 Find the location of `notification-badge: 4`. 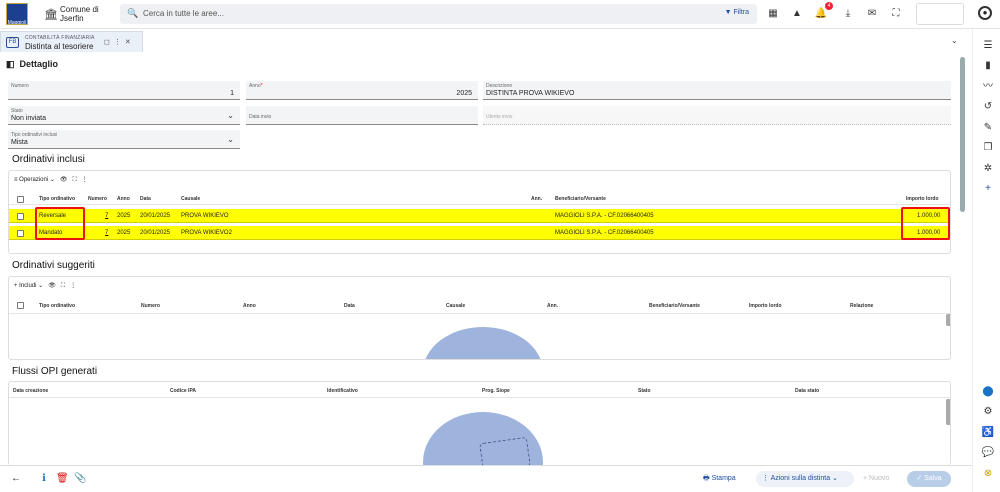

notification-badge: 4 is located at coordinates (829, 6).